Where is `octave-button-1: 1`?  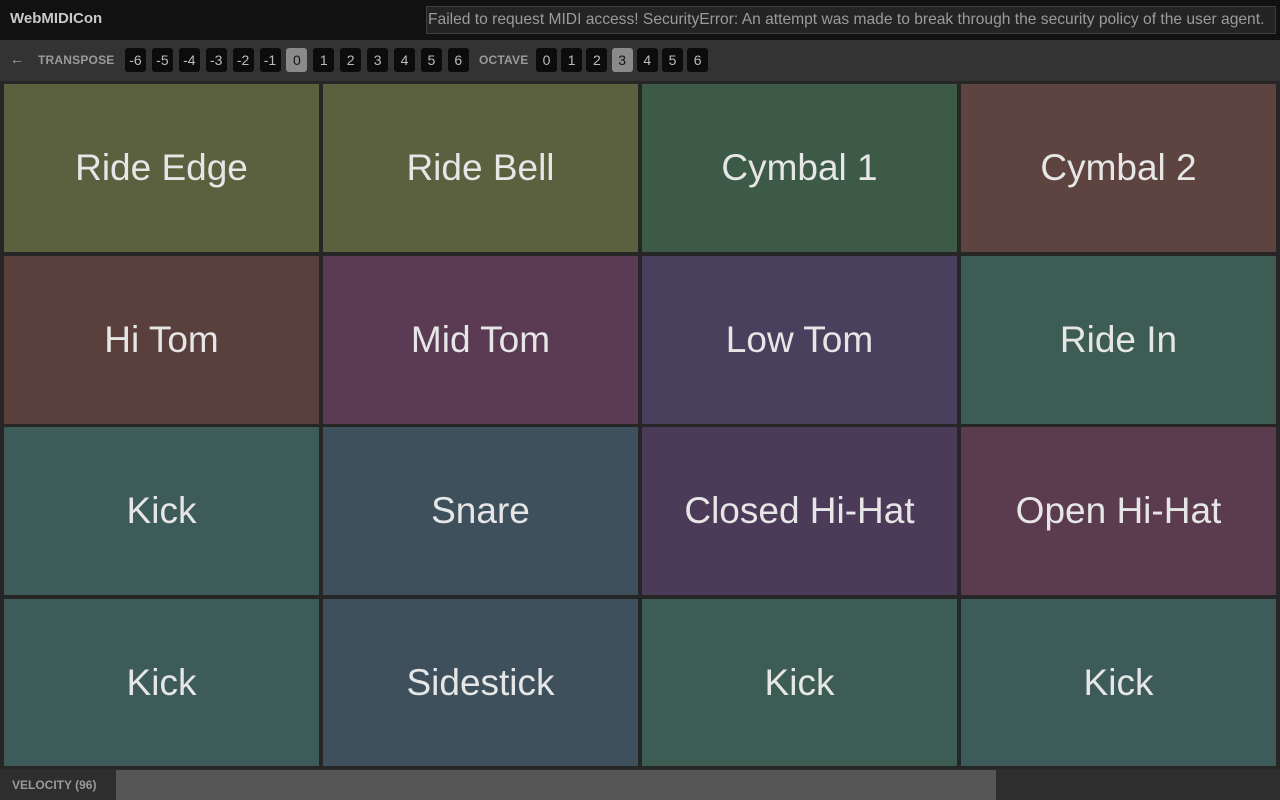
octave-button-1: 1 is located at coordinates (572, 60).